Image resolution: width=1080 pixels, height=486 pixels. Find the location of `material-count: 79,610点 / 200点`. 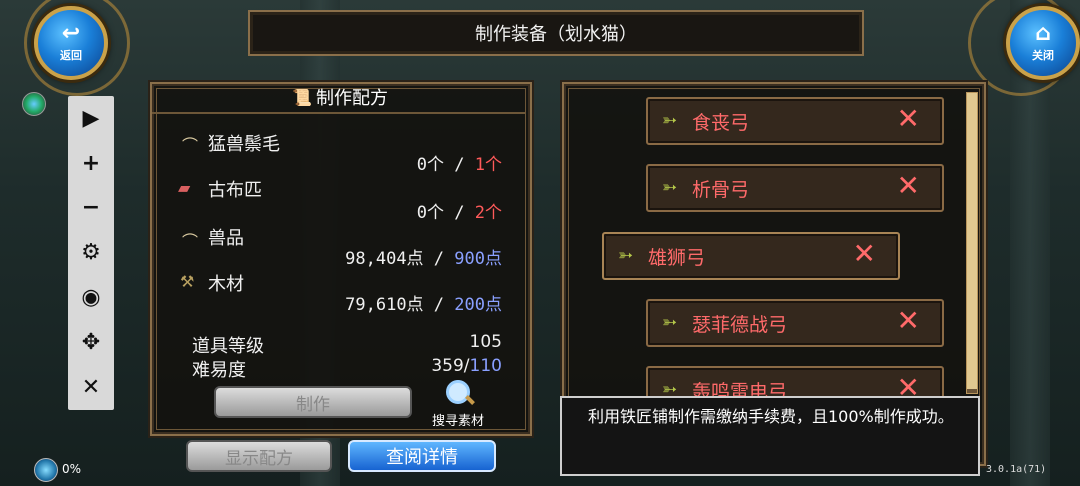

material-count: 79,610点 / 200点 is located at coordinates (401, 302).